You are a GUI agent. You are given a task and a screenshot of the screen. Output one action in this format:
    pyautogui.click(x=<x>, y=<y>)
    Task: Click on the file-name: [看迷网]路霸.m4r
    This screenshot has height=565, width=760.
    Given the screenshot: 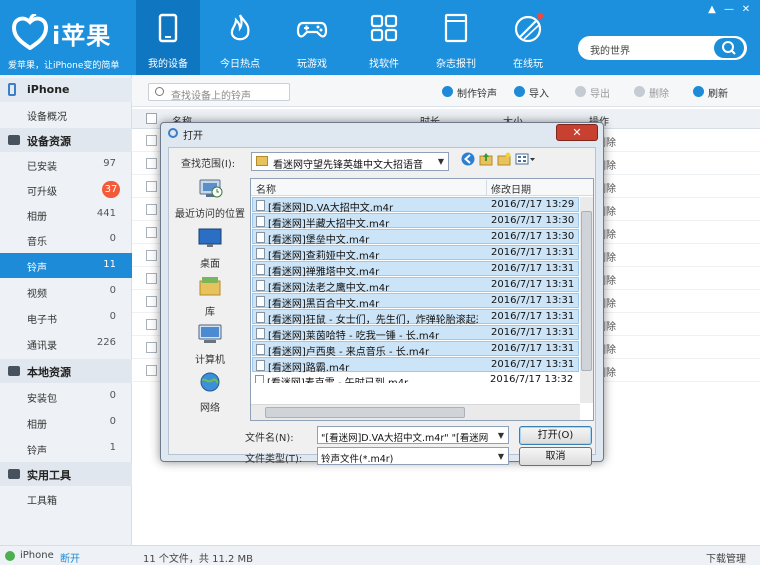 What is the action you would take?
    pyautogui.click(x=309, y=368)
    